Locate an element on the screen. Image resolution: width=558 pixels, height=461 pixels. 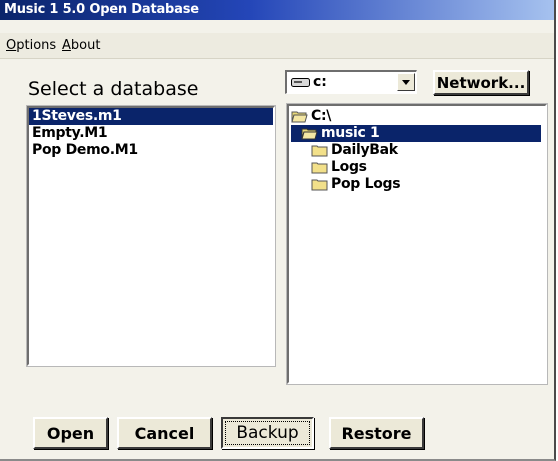
drive-select: c: is located at coordinates (351, 82).